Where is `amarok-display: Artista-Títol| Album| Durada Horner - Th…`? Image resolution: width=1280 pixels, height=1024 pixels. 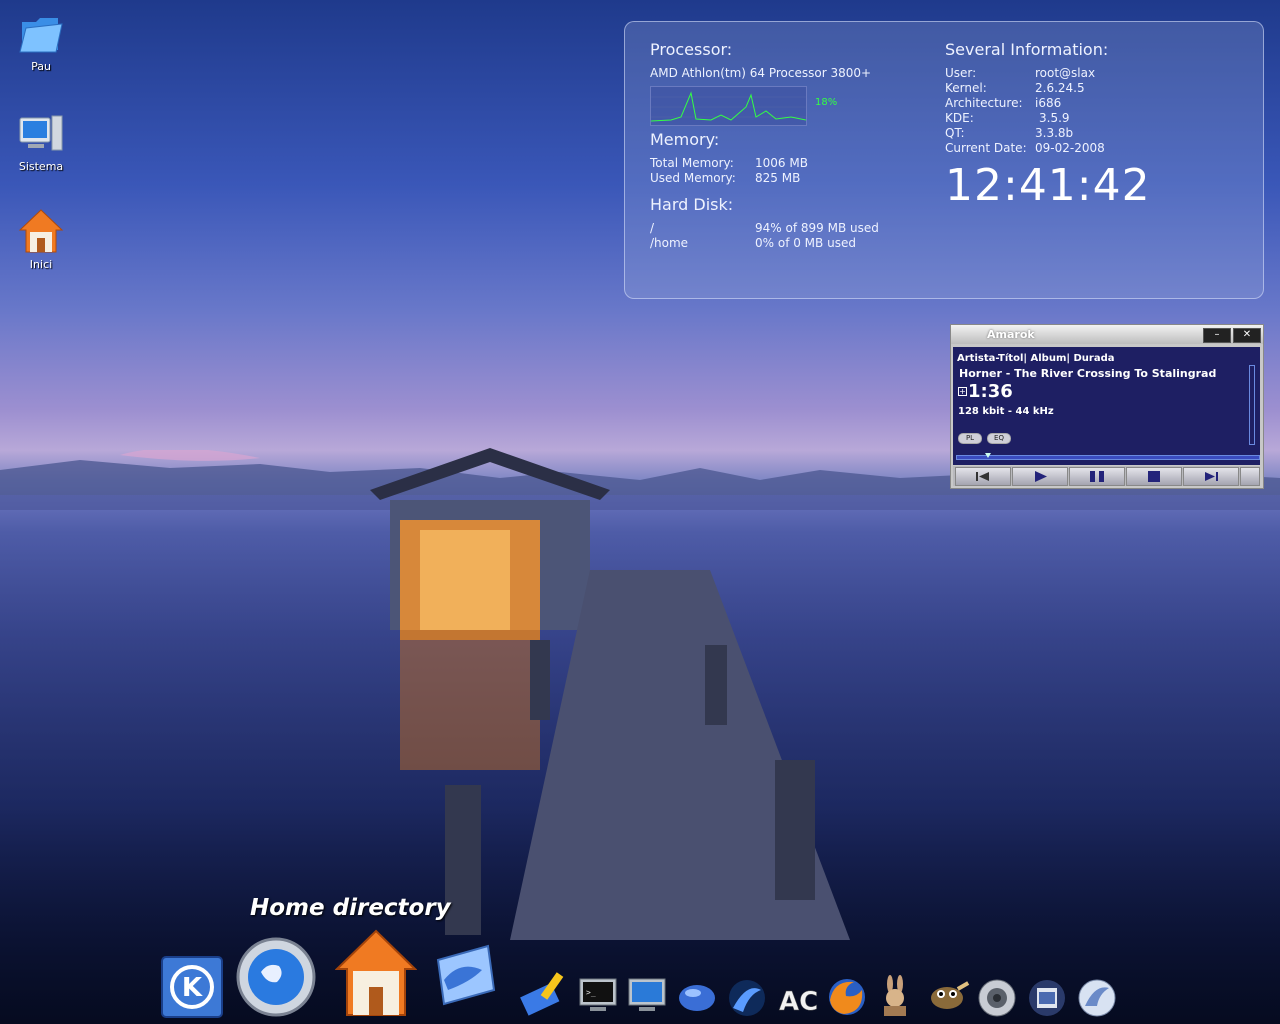 amarok-display: Artista-Títol| Album| Durada Horner - Th… is located at coordinates (1106, 406).